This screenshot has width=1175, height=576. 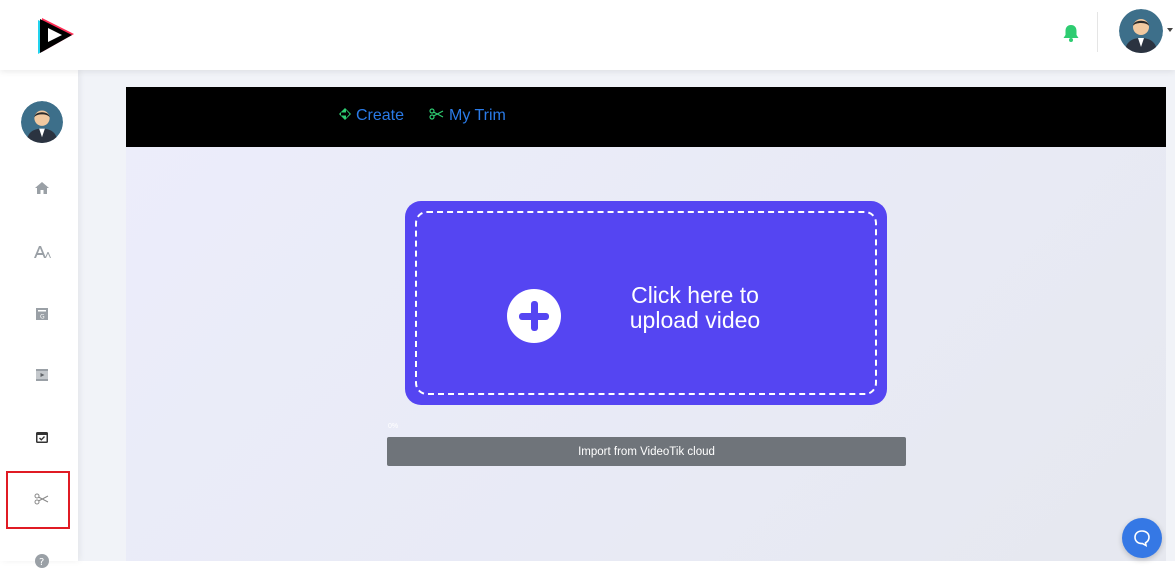 What do you see at coordinates (345, 116) in the screenshot?
I see `create-arrow-icon` at bounding box center [345, 116].